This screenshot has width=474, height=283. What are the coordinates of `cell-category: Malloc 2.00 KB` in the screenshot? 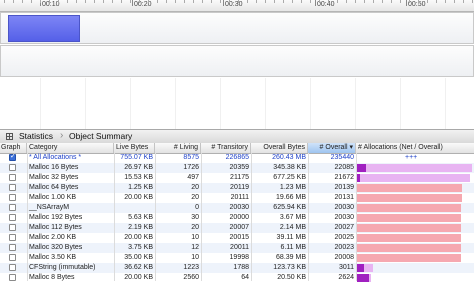 It's located at (53, 237).